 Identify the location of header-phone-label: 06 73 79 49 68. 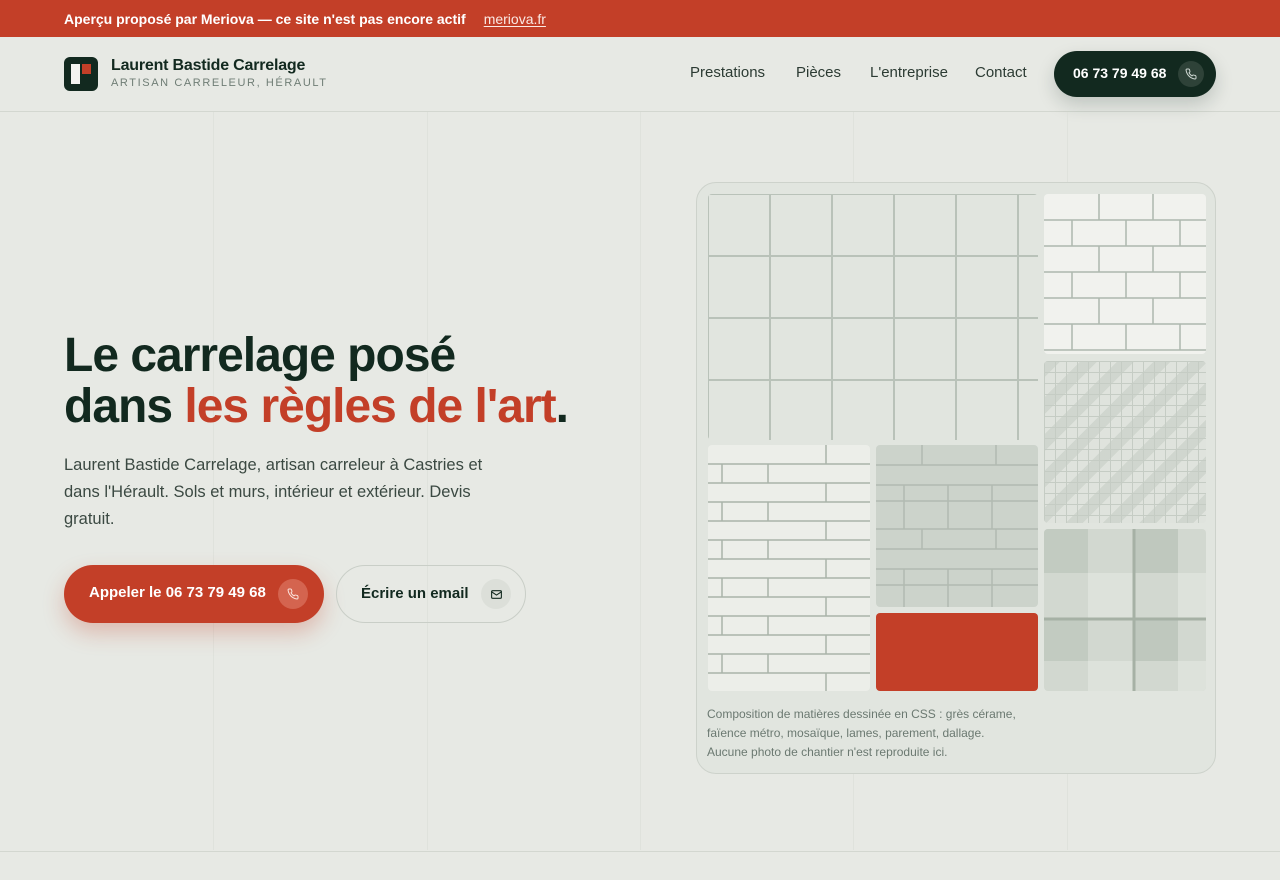
(1120, 73).